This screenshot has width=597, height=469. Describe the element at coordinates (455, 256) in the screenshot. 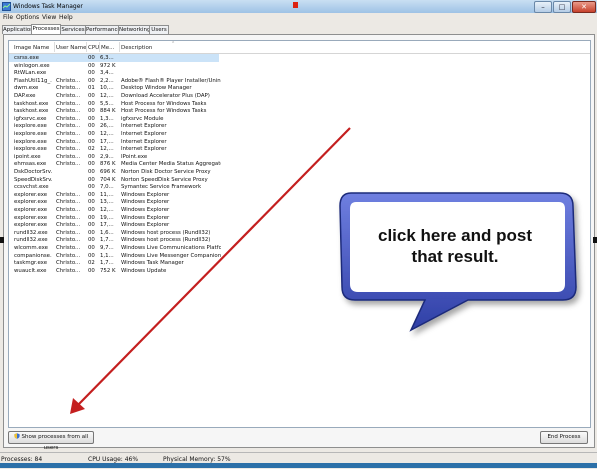

I see `callout-line-2: that result.` at that location.